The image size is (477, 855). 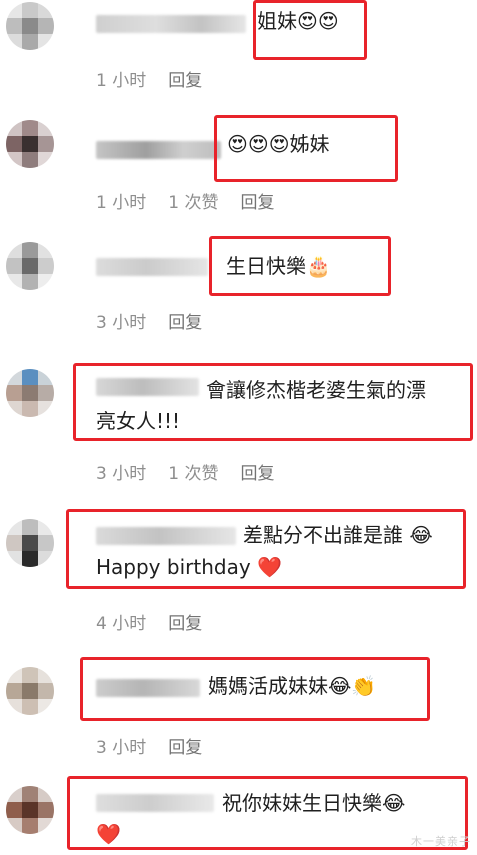 What do you see at coordinates (292, 686) in the screenshot?
I see `comment-text: 媽媽活成妹妹😂👏` at bounding box center [292, 686].